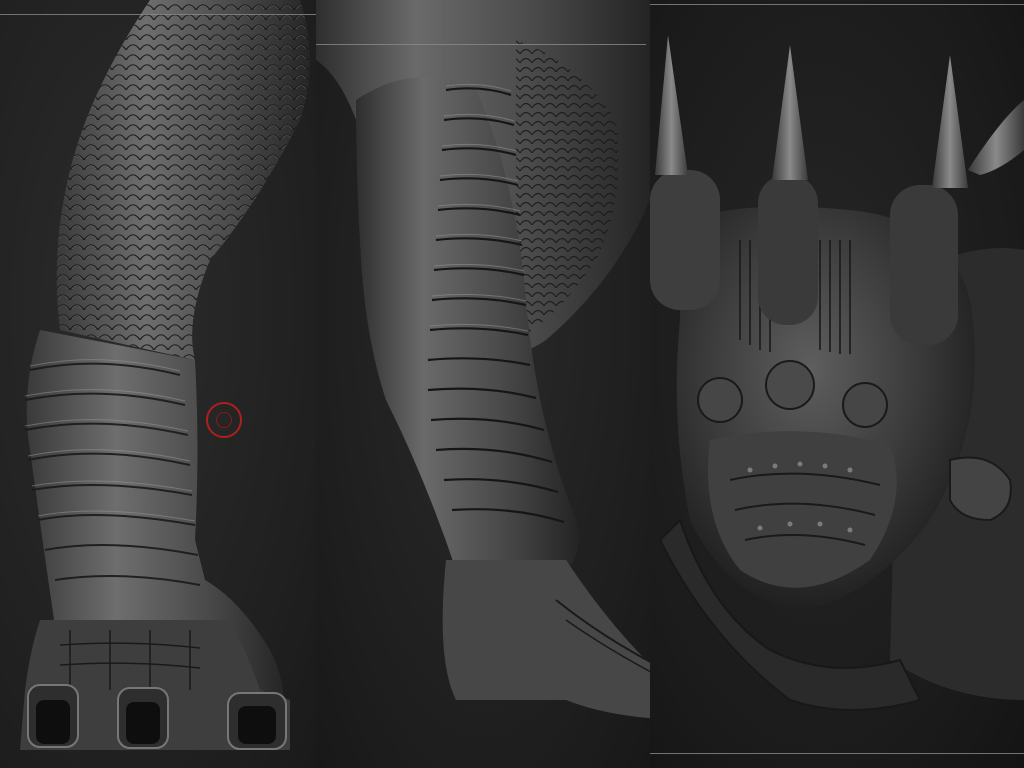  Describe the element at coordinates (224, 420) in the screenshot. I see `brush-cursor-center` at that location.